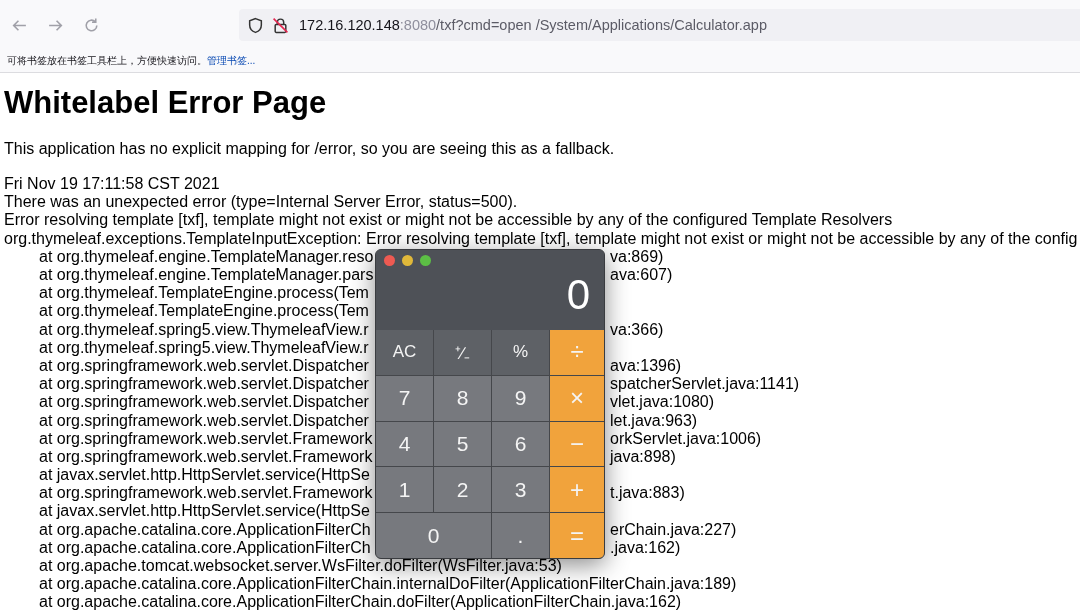  Describe the element at coordinates (533, 25) in the screenshot. I see `url-text: 172.16.120.148:8080/txf?cmd=open /System/Applications/Calculator.app` at that location.